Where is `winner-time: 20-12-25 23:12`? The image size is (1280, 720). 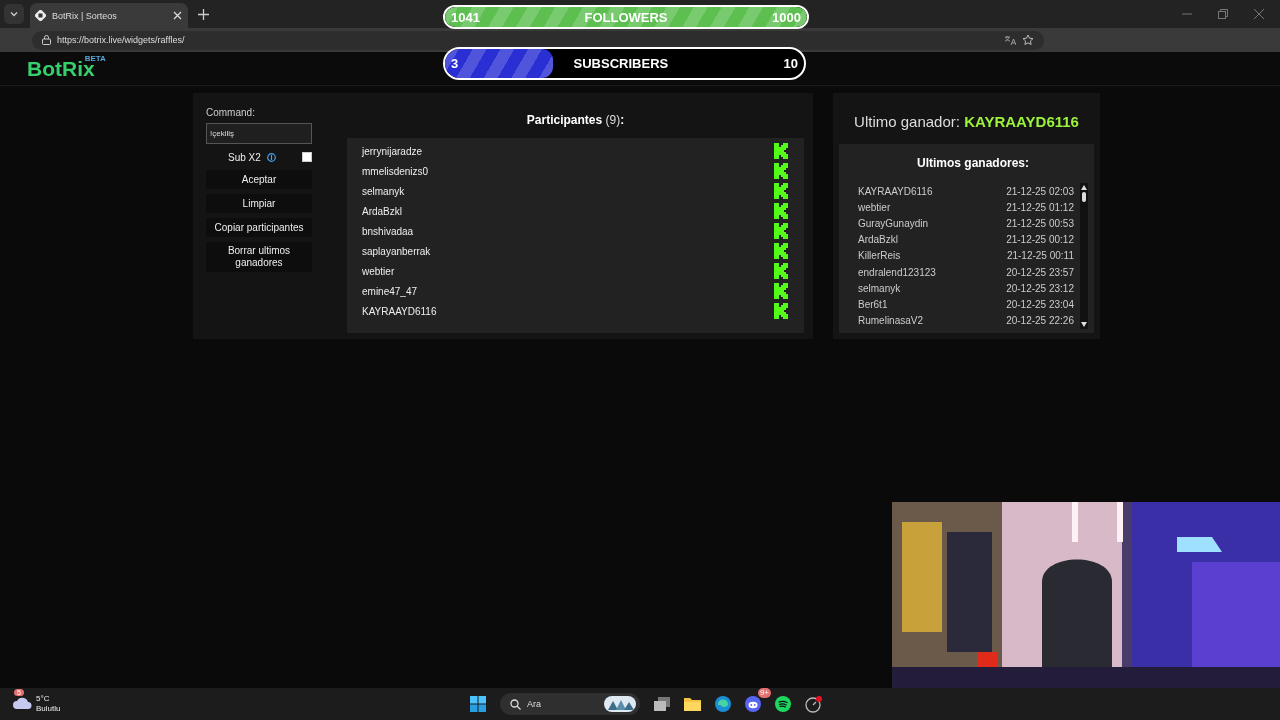
winner-time: 20-12-25 23:12 is located at coordinates (1040, 288).